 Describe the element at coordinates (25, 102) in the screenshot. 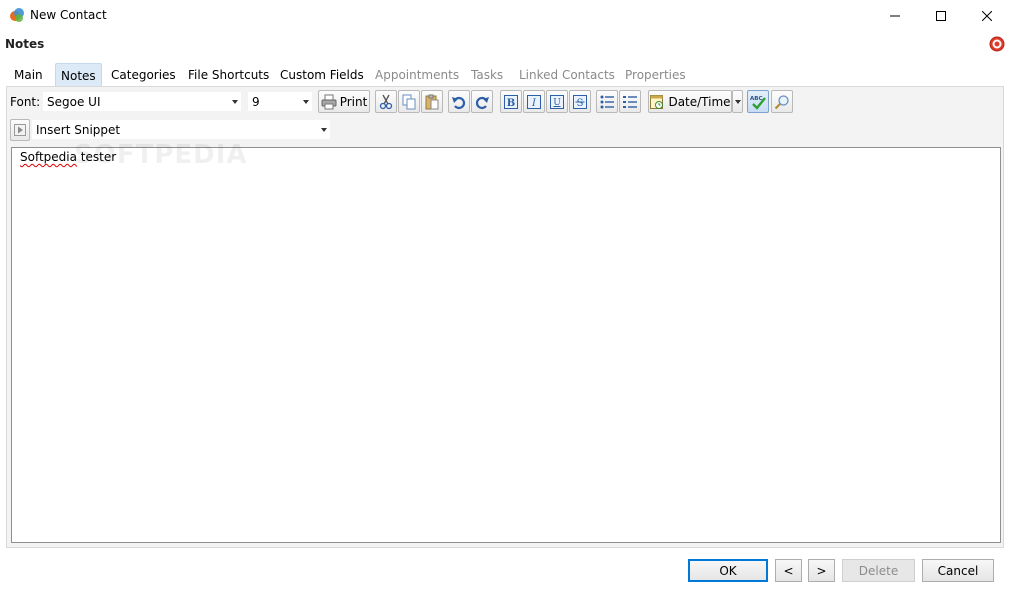

I see `font-label: Font:` at that location.